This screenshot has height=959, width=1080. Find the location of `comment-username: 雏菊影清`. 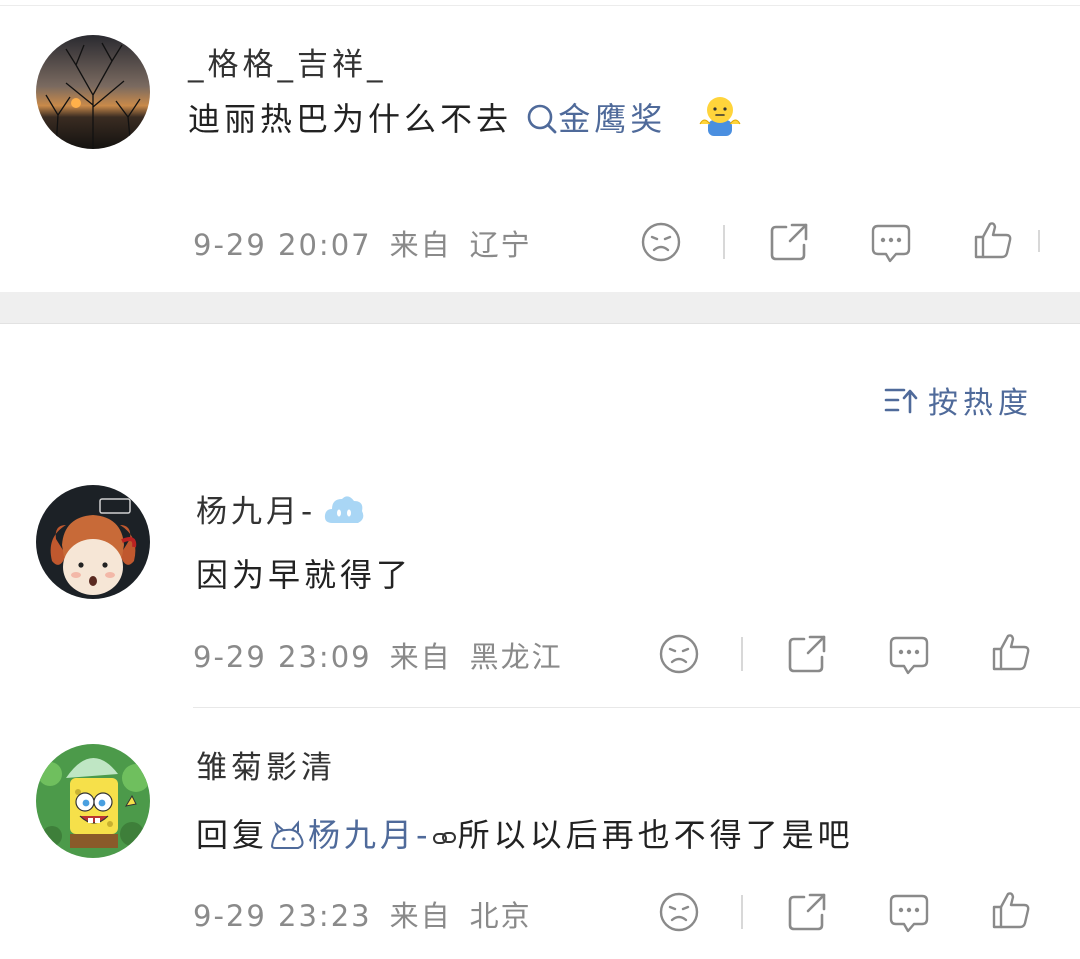

comment-username: 雏菊影清 is located at coordinates (266, 764).